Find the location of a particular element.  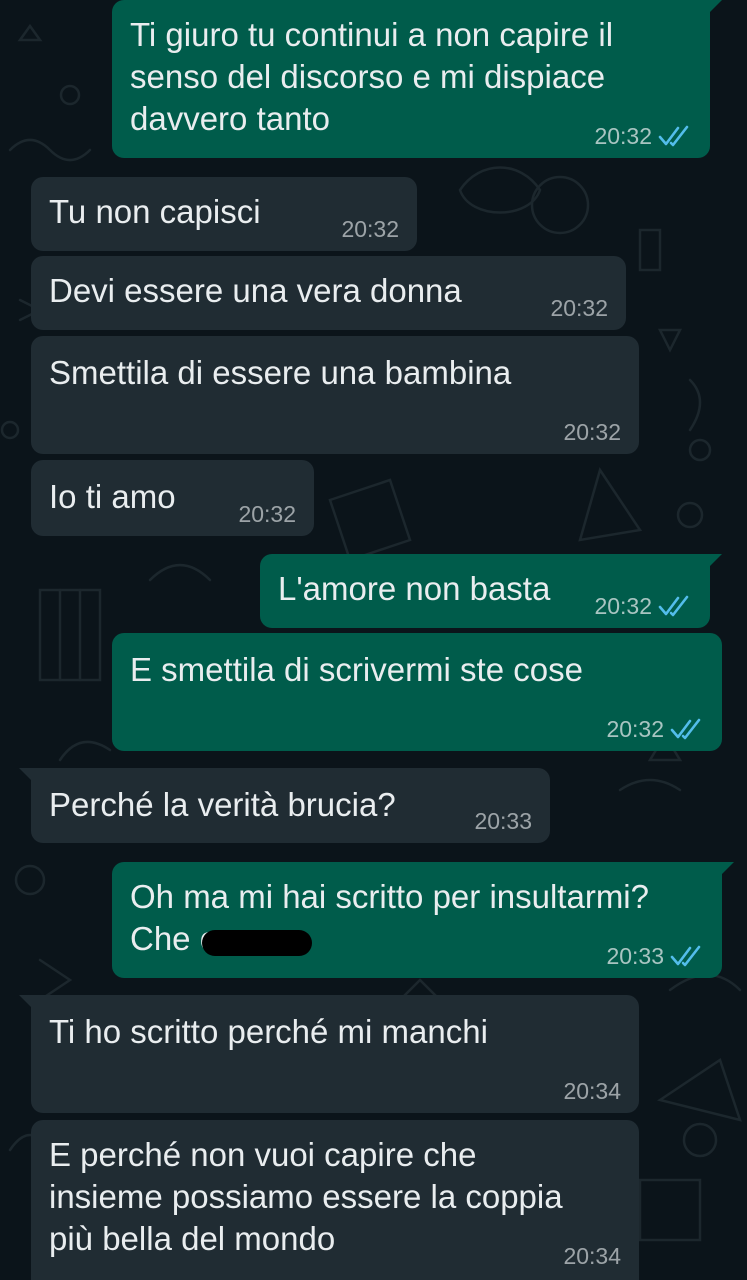

message-text: Io ti amo is located at coordinates (112, 496).